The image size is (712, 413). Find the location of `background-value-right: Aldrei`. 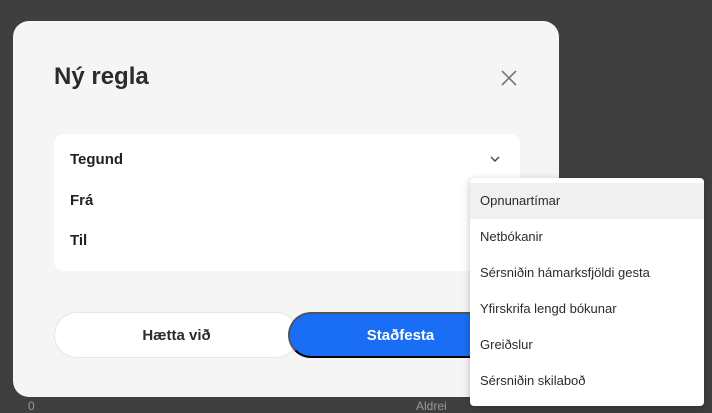

background-value-right: Aldrei is located at coordinates (431, 406).